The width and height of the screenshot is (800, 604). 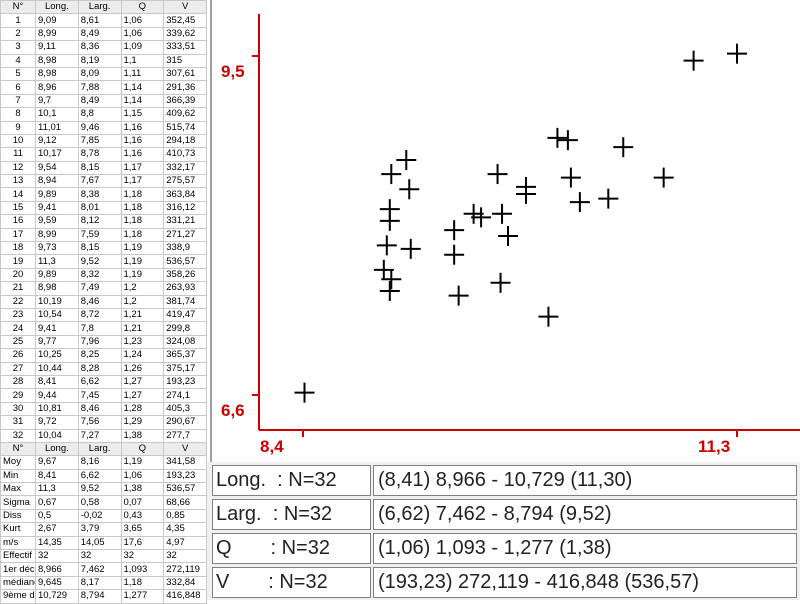 I want to click on table-cell: 8,01, so click(x=99, y=208).